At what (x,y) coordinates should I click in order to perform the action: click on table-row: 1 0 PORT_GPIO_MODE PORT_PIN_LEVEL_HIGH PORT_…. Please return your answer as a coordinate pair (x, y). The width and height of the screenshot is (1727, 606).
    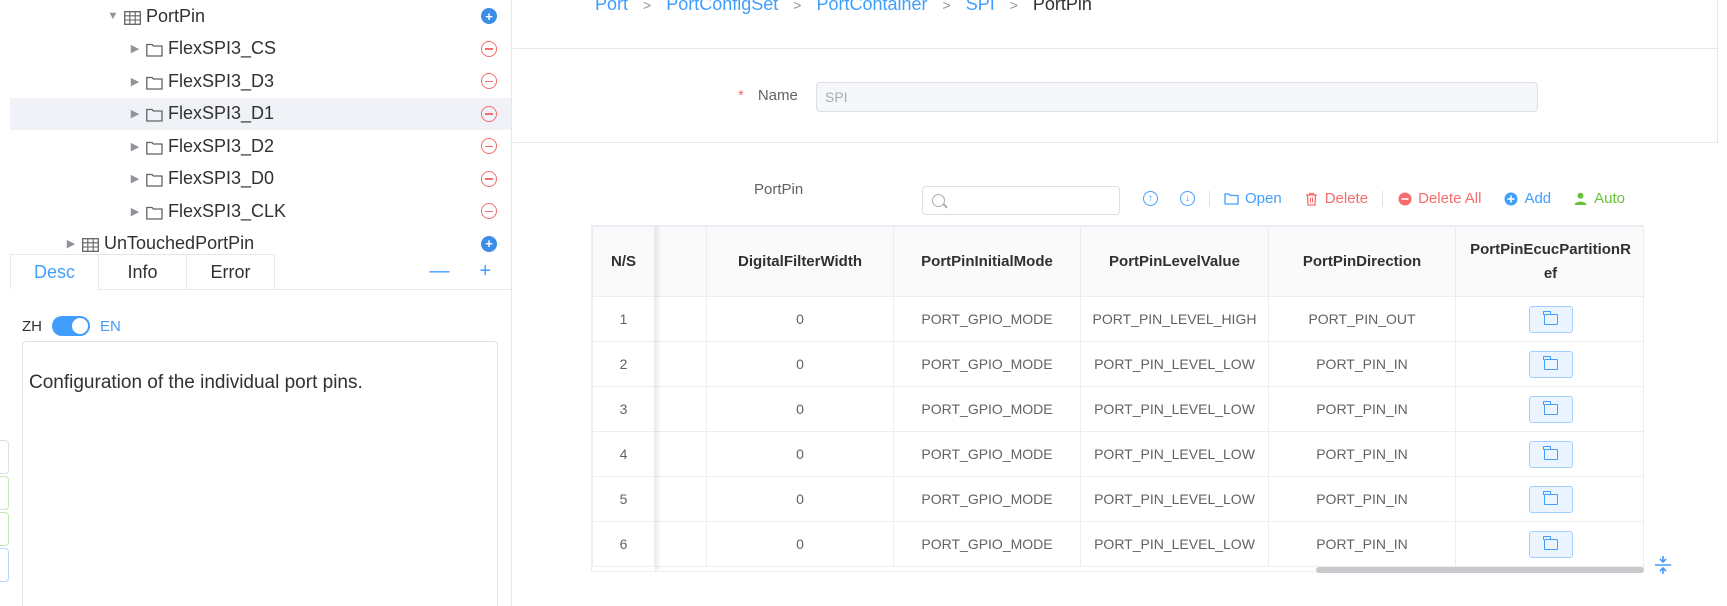
    Looking at the image, I should click on (1117, 319).